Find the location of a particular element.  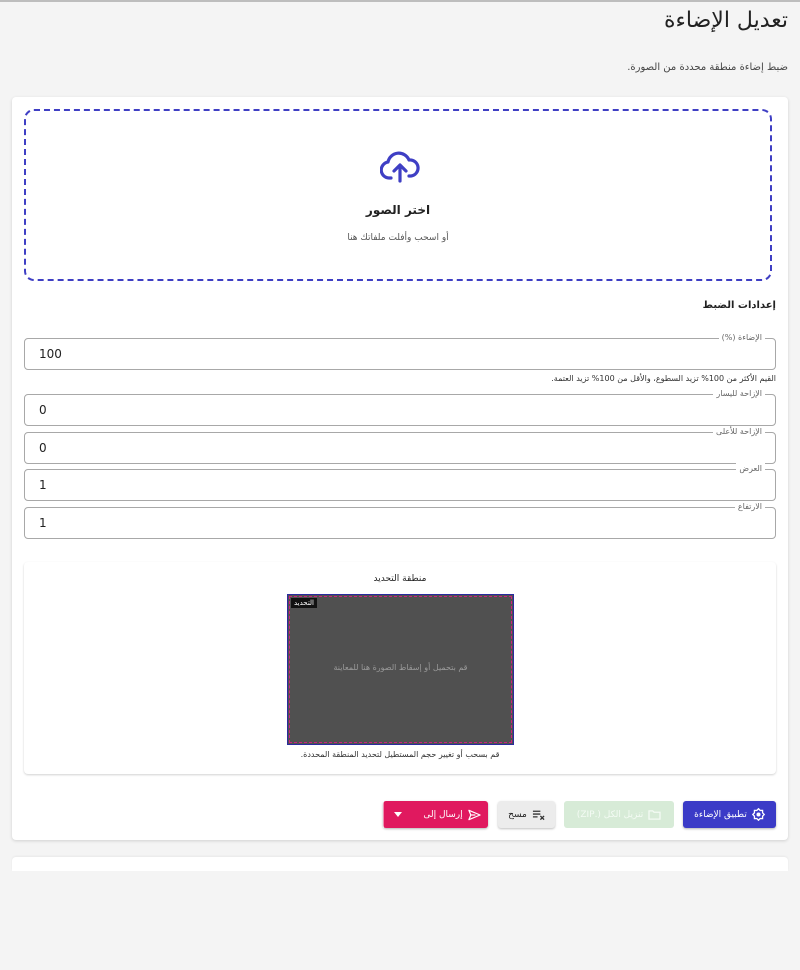

page-description: ضبط إضاءة منطقة محددة من الصورة. is located at coordinates (707, 67).